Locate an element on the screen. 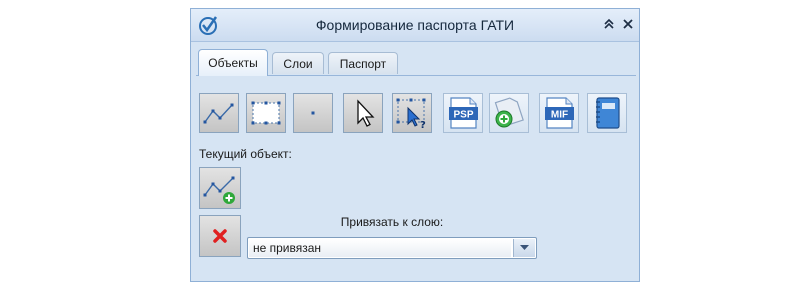 The height and width of the screenshot is (294, 800). layer-select-dropdown-button is located at coordinates (524, 248).